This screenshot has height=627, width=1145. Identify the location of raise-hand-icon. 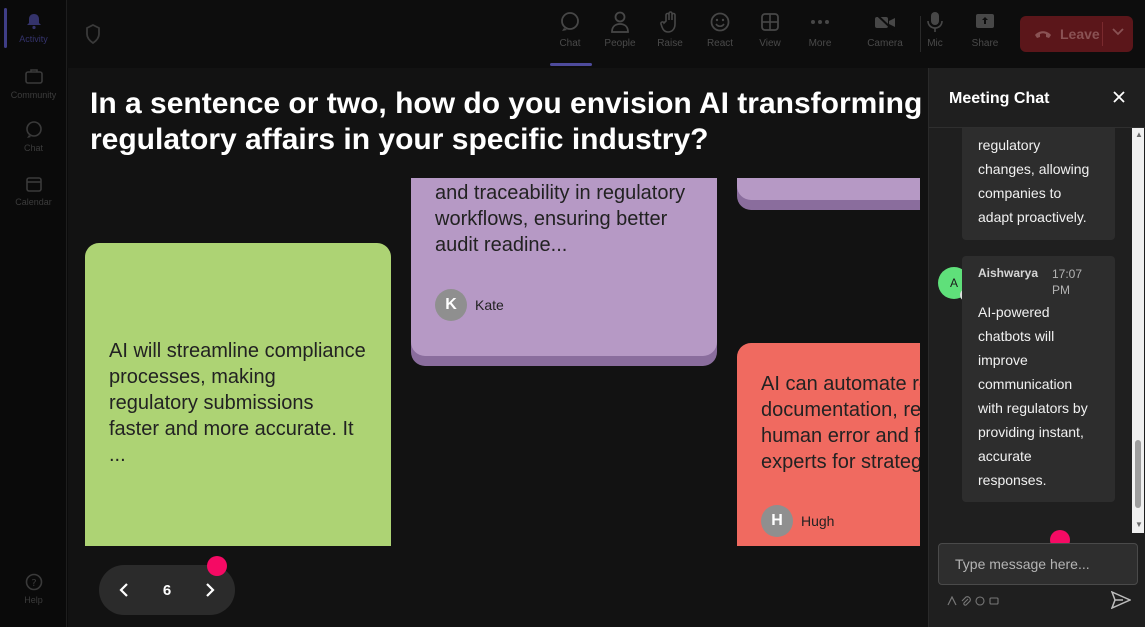
(670, 22).